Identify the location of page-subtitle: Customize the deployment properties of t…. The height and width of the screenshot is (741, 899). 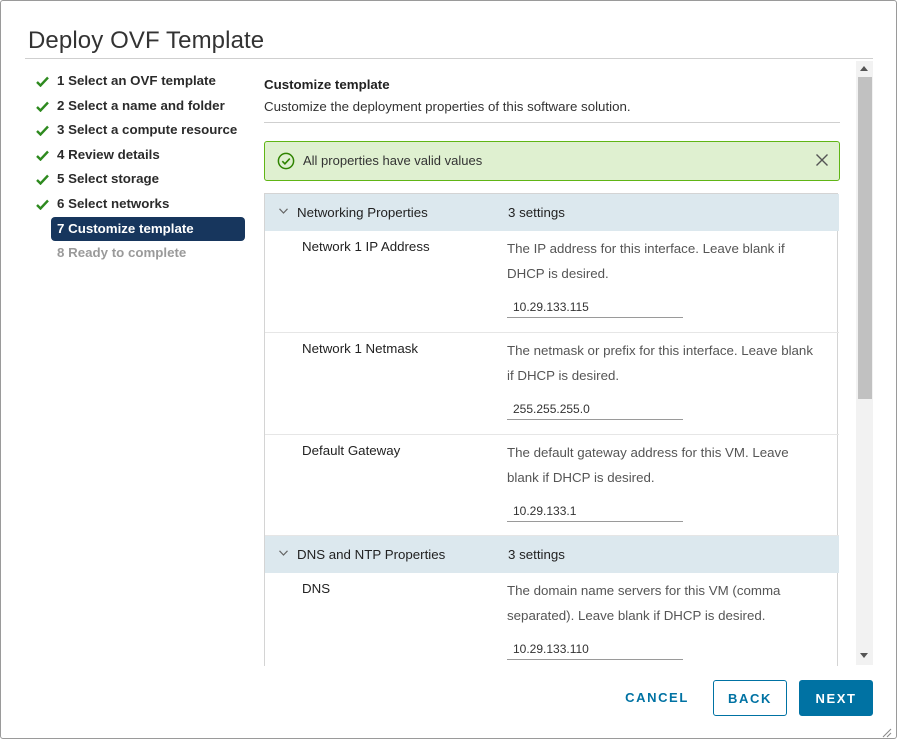
(447, 106).